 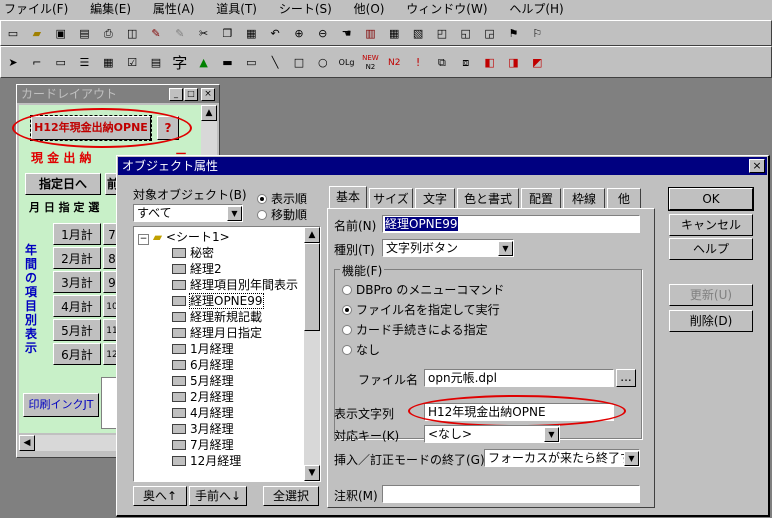 What do you see at coordinates (227, 34) in the screenshot?
I see `copy-icon: ❐` at bounding box center [227, 34].